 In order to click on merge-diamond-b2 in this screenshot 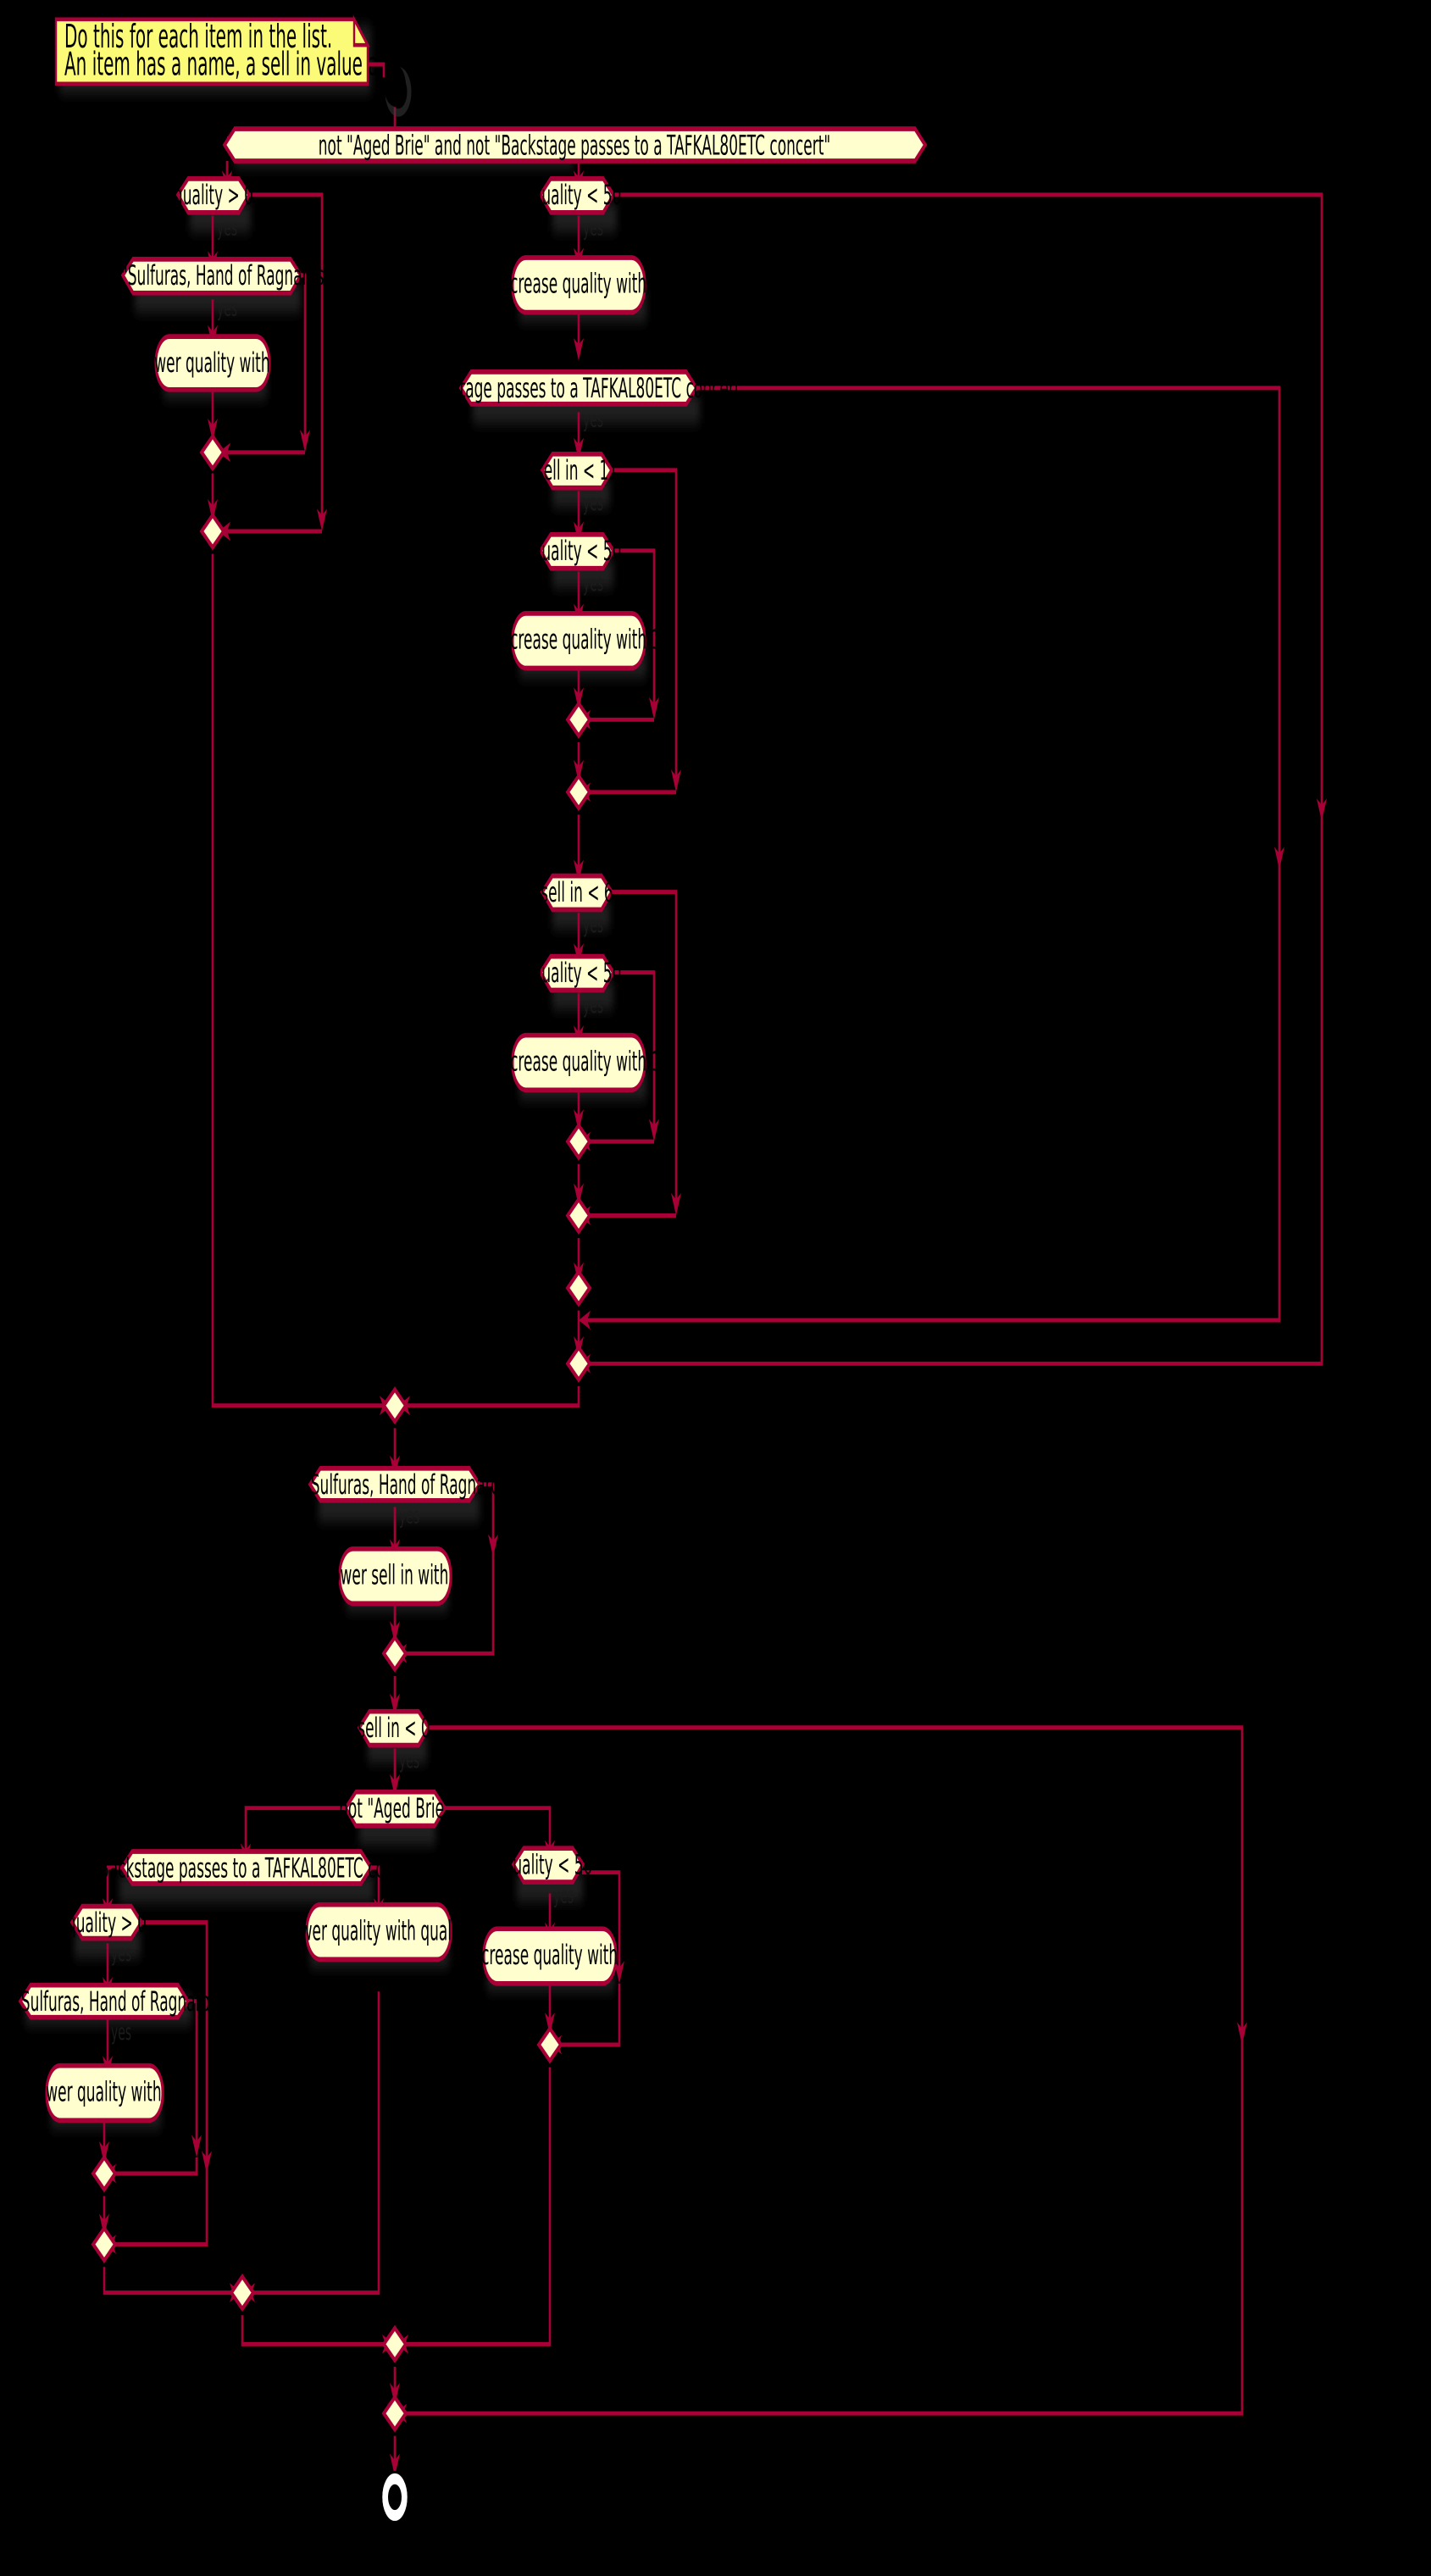, I will do `click(105, 2244)`.